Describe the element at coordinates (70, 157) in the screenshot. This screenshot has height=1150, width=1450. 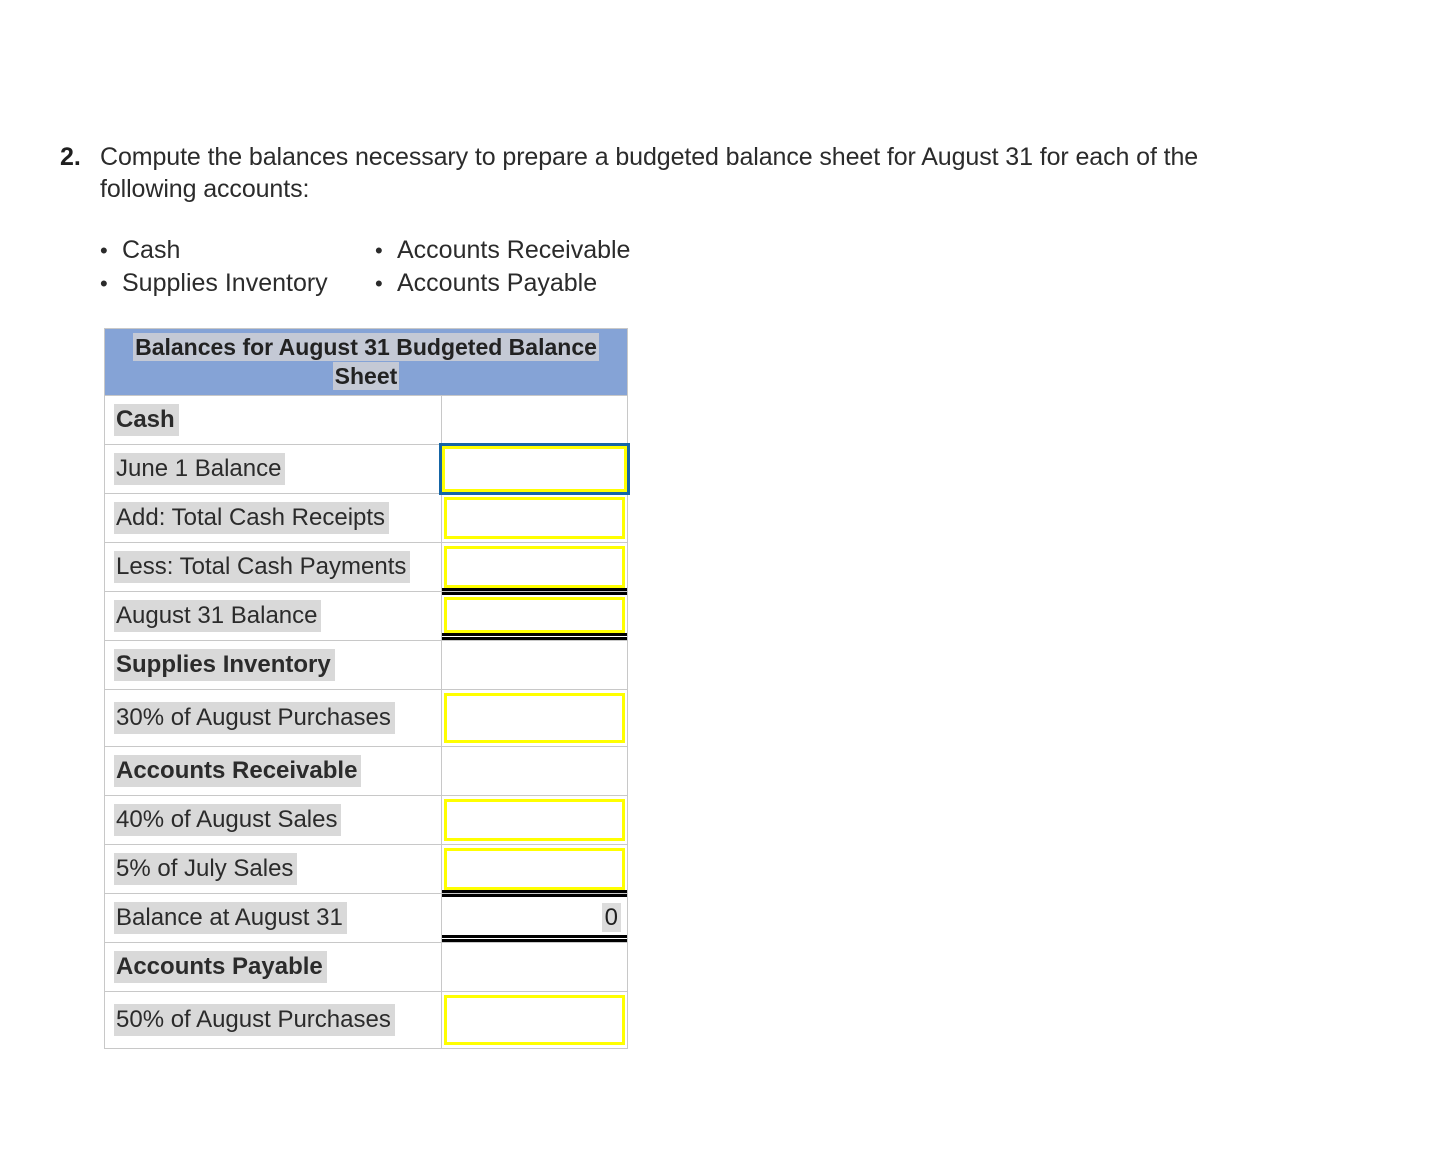
I see `question-number: 2.` at that location.